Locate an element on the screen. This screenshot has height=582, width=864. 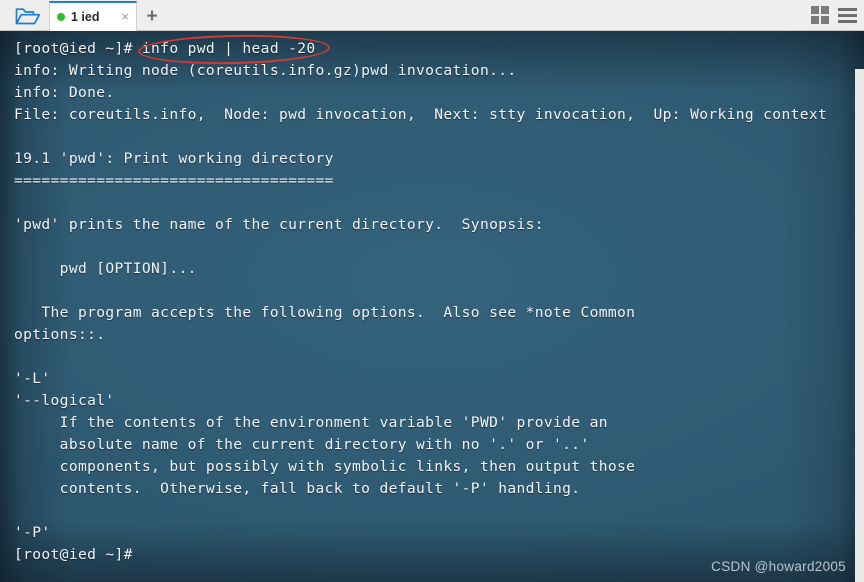
close-icon: × is located at coordinates (125, 17).